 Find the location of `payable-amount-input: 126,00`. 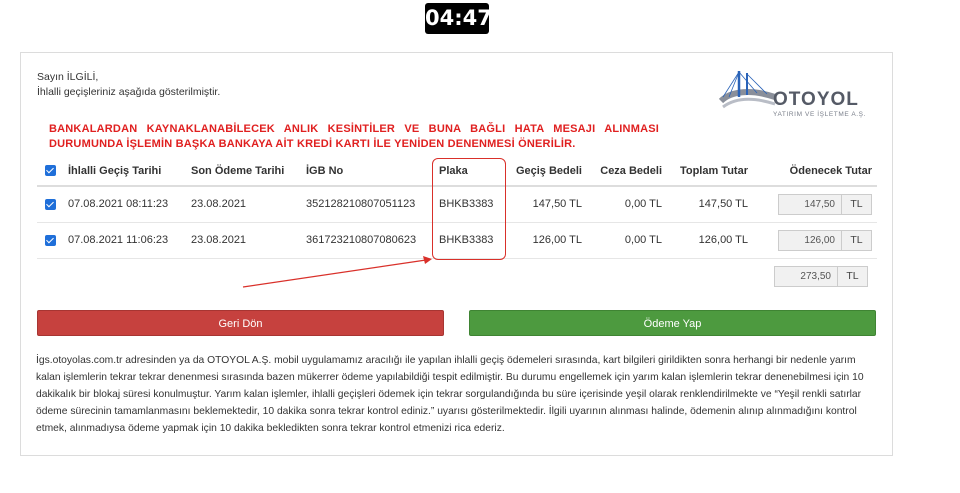

payable-amount-input: 126,00 is located at coordinates (810, 240).